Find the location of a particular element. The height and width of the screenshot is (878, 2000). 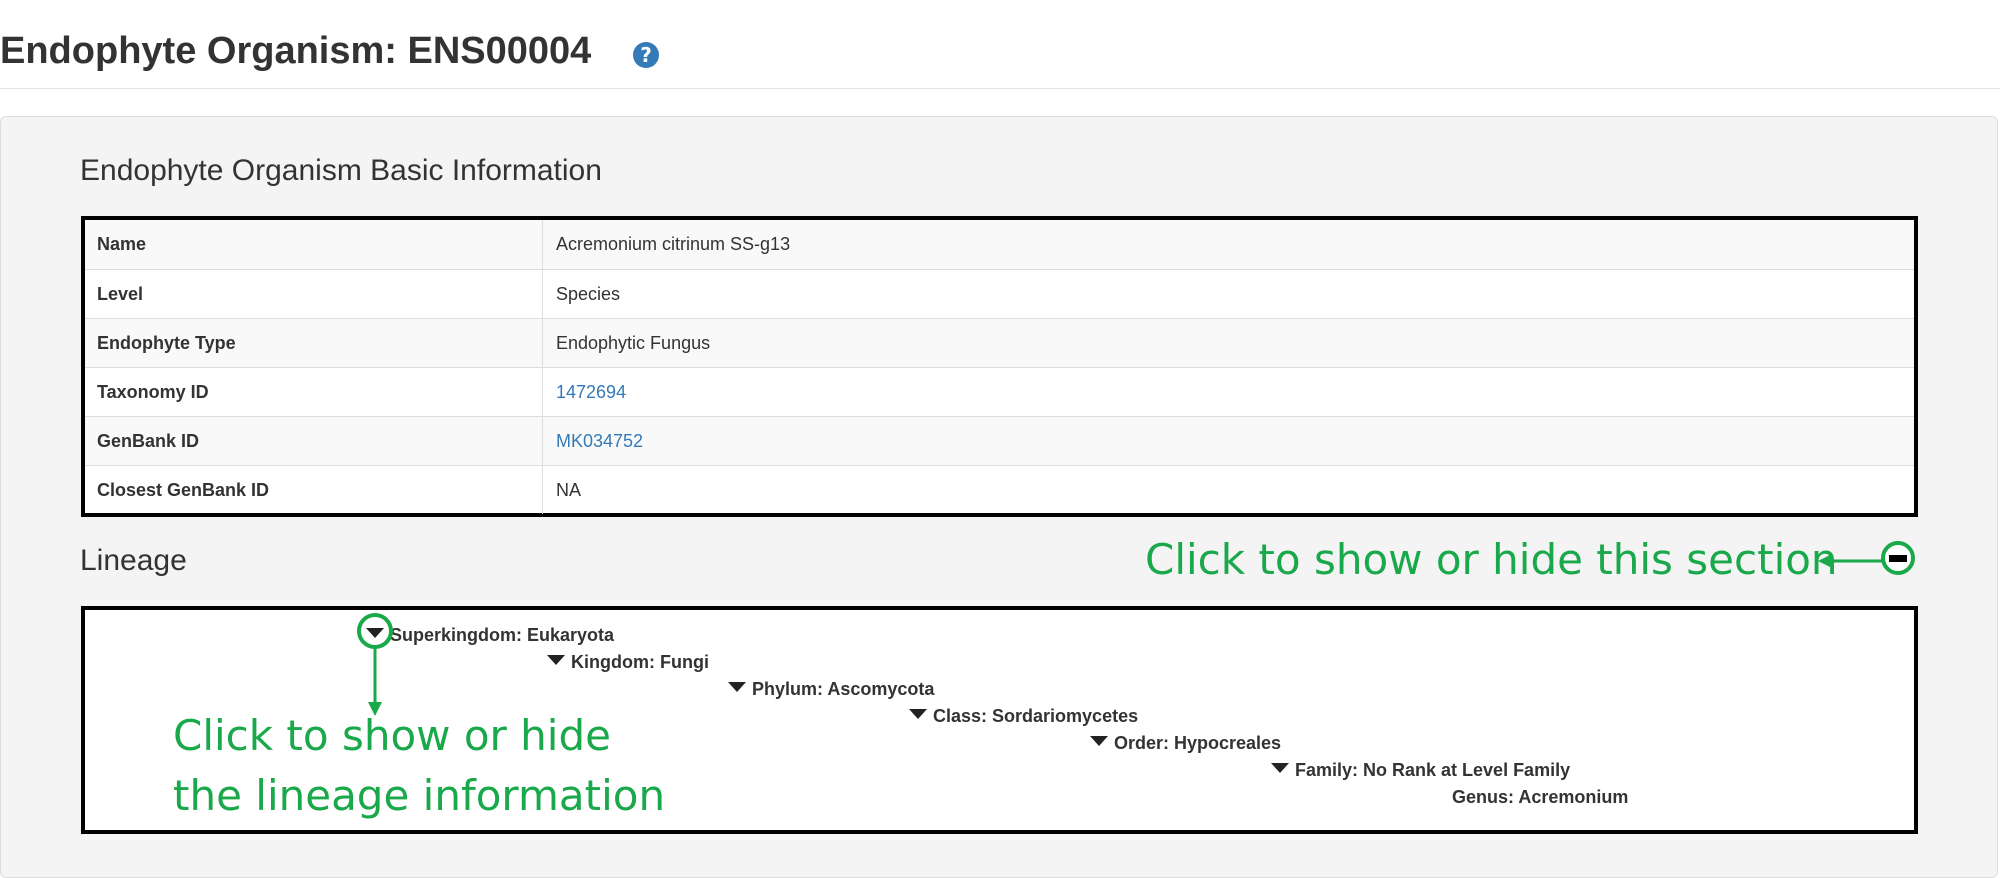

annotation-arrow-left is located at coordinates (1850, 561).